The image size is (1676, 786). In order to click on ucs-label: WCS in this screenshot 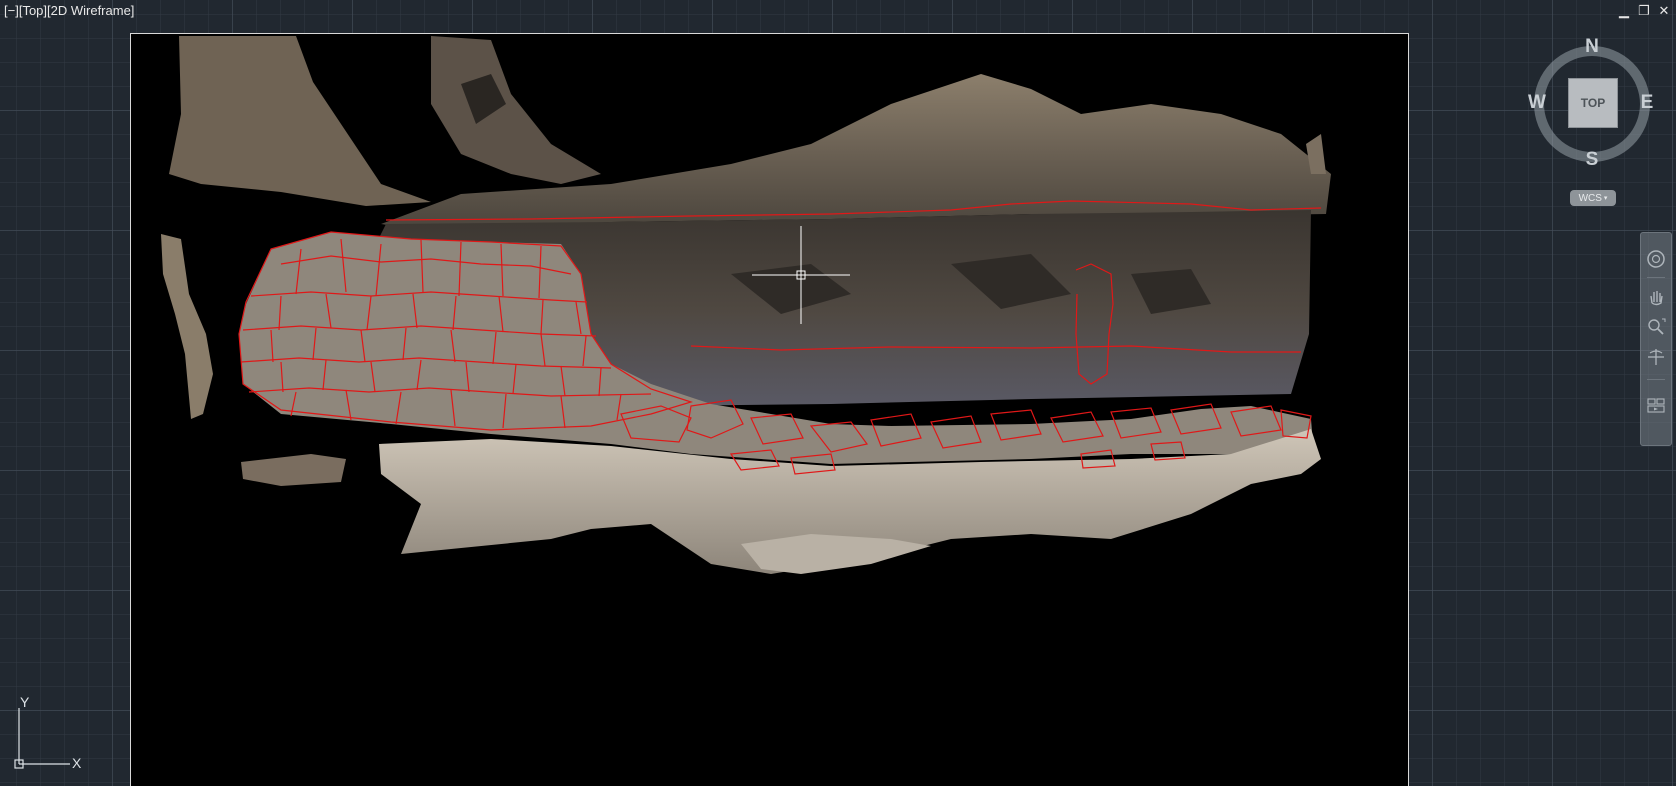, I will do `click(1590, 198)`.